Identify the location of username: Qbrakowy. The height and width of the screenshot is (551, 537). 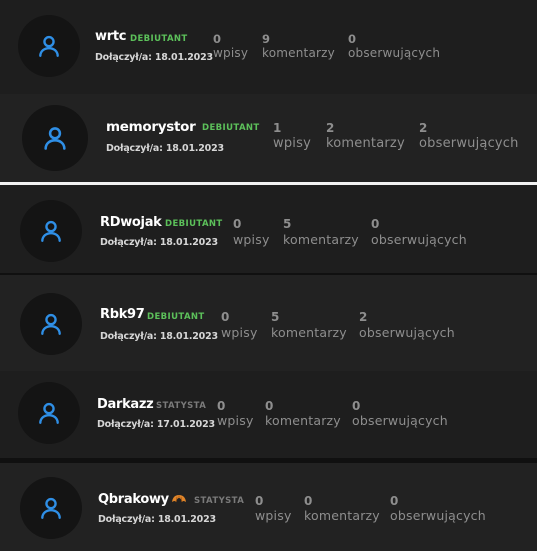
(133, 499).